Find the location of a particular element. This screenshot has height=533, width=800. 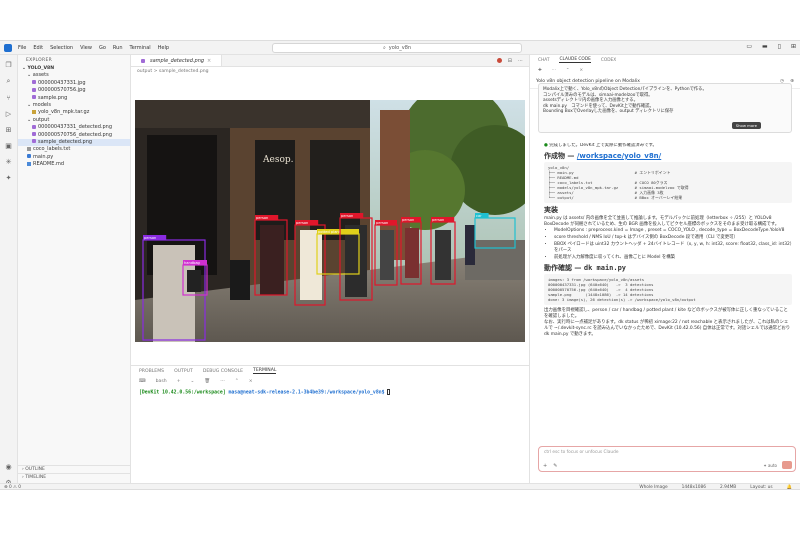

py-file-icon is located at coordinates (29, 156).